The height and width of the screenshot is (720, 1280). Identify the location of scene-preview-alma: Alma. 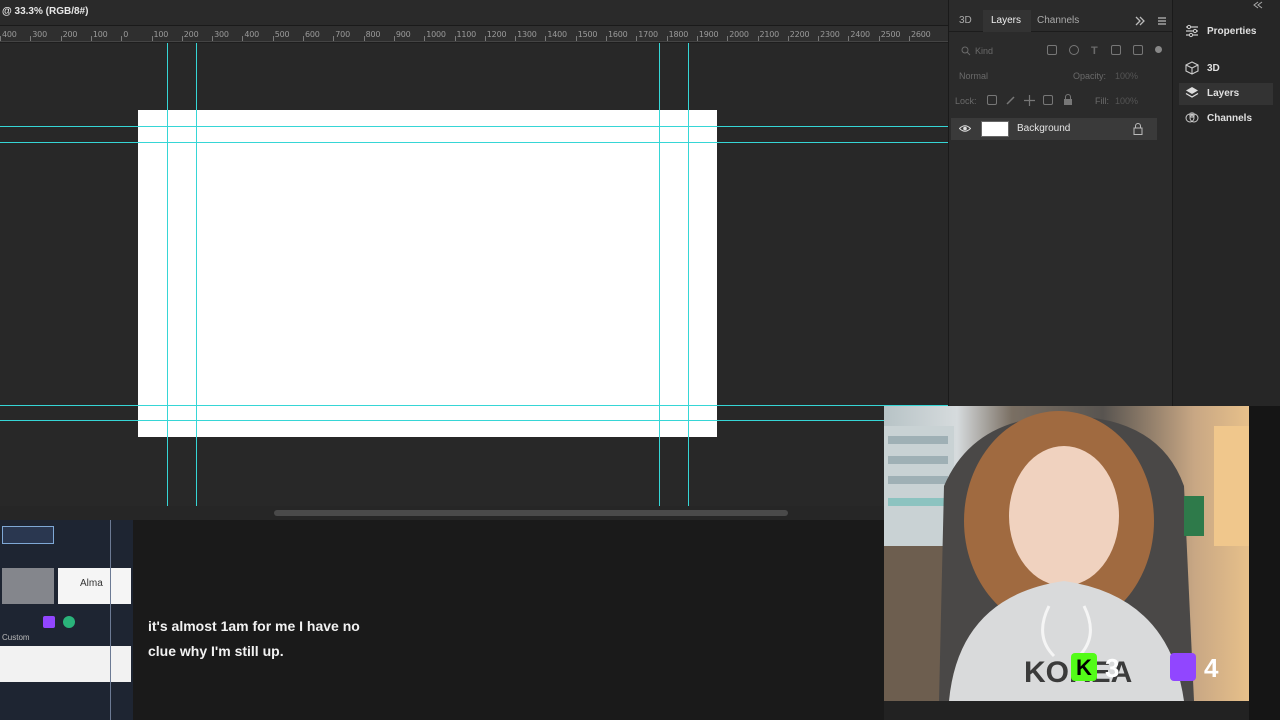
(94, 586).